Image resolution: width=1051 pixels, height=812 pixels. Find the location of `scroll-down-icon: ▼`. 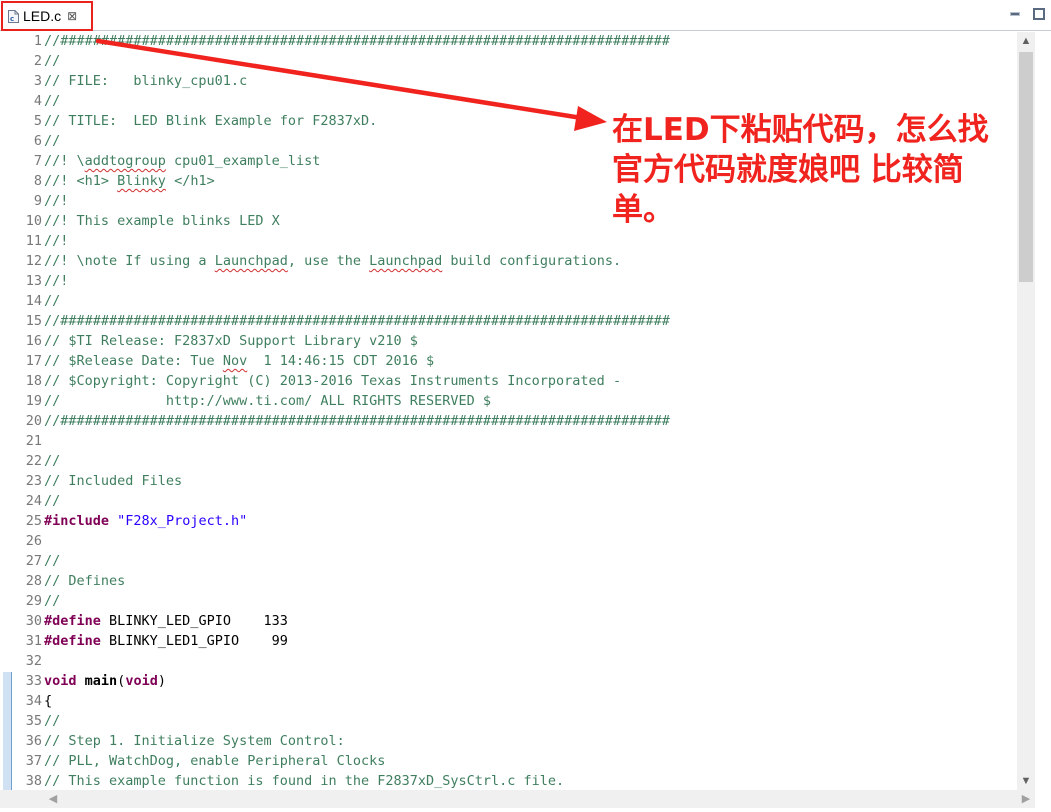

scroll-down-icon: ▼ is located at coordinates (1026, 781).